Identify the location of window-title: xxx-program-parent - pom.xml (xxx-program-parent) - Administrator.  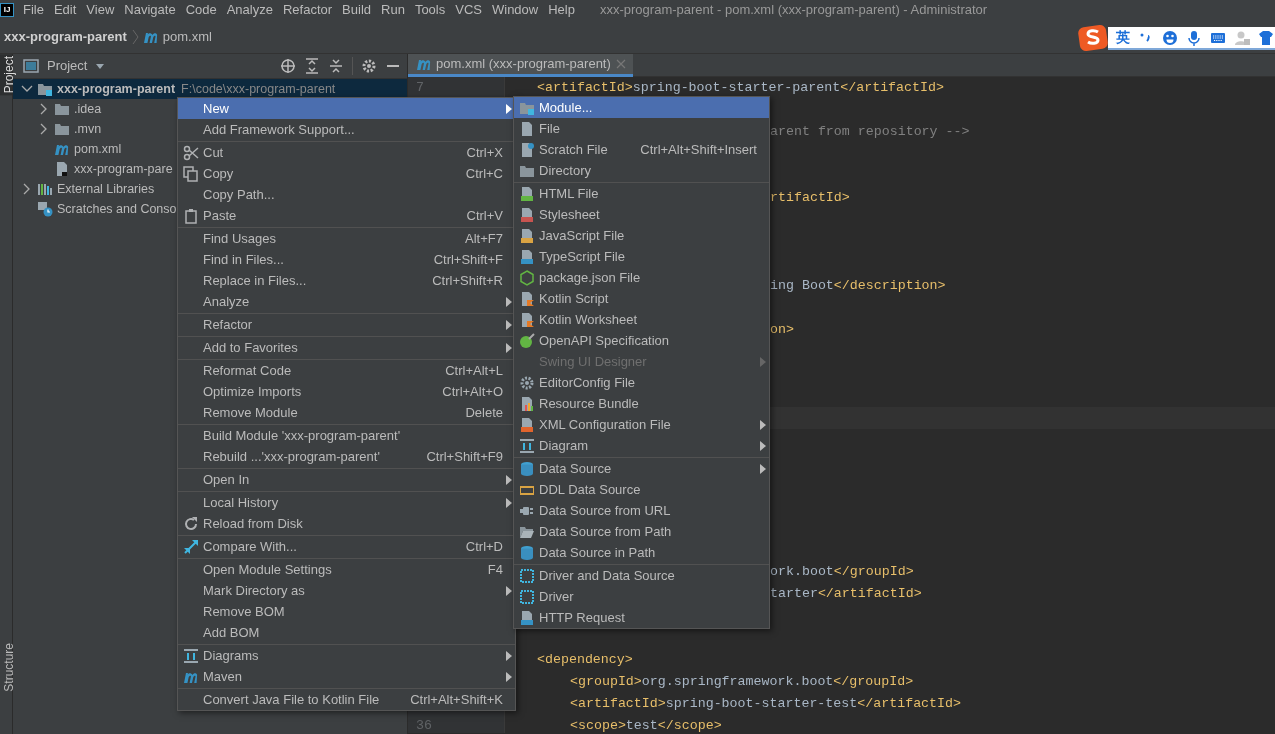
(793, 10).